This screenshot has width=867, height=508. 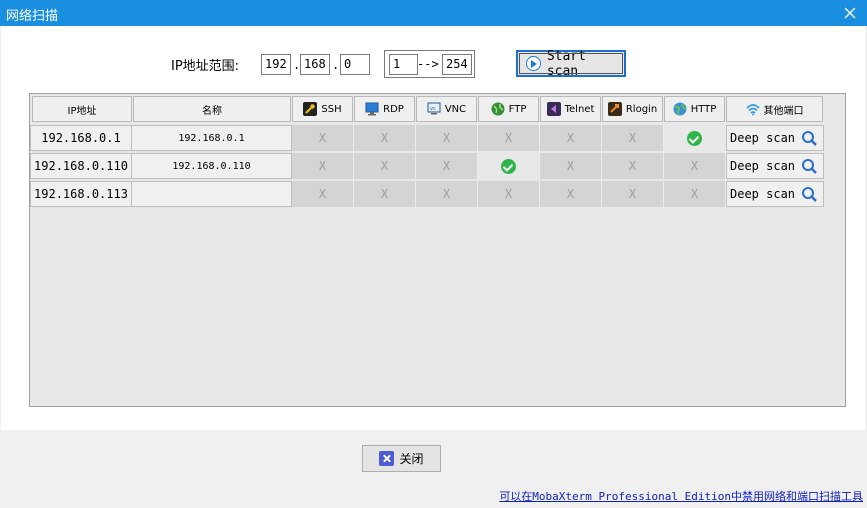 What do you see at coordinates (633, 194) in the screenshot?
I see `row-3-rlogin: X` at bounding box center [633, 194].